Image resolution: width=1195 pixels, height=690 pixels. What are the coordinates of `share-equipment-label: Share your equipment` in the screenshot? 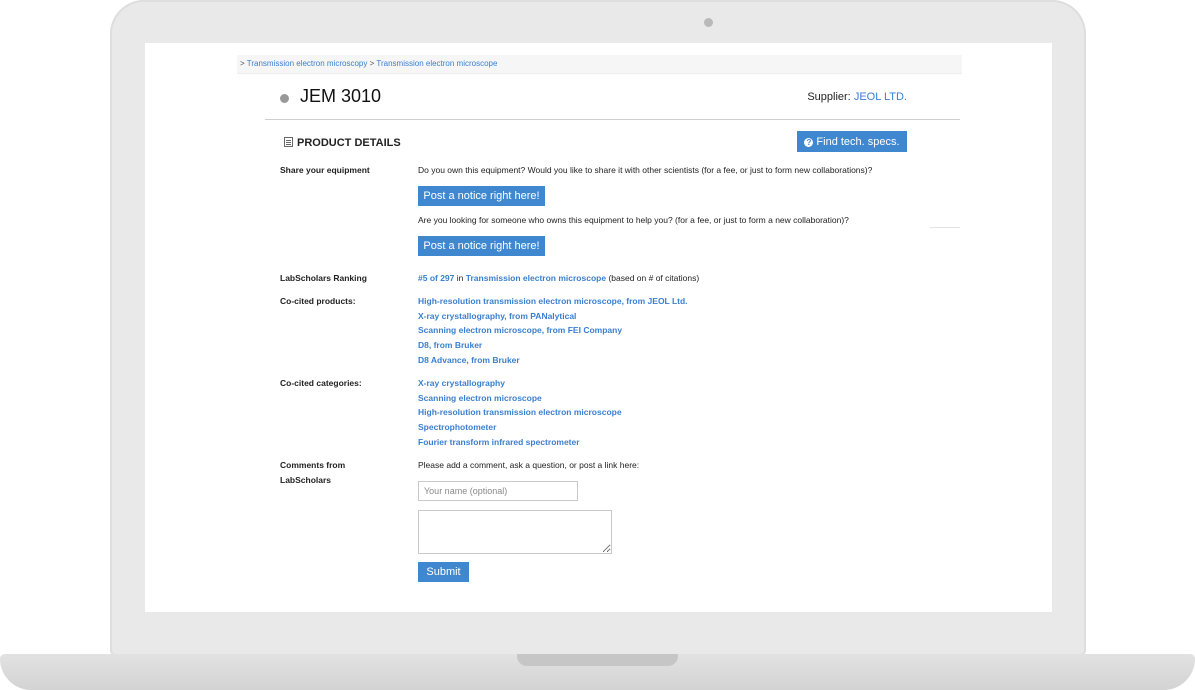 It's located at (325, 170).